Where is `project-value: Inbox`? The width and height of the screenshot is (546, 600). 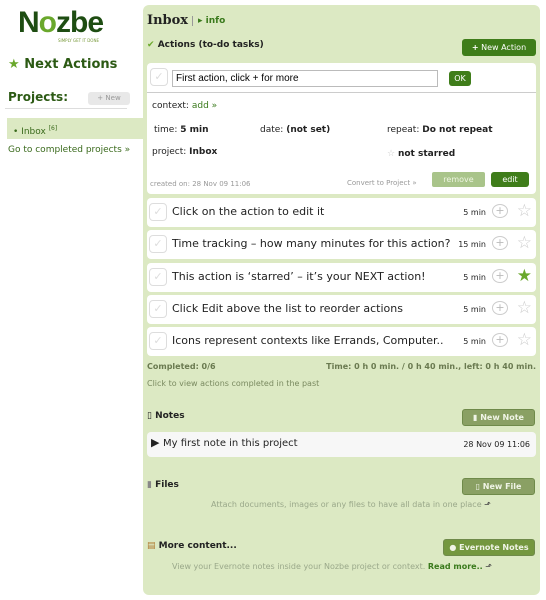
project-value: Inbox is located at coordinates (203, 152).